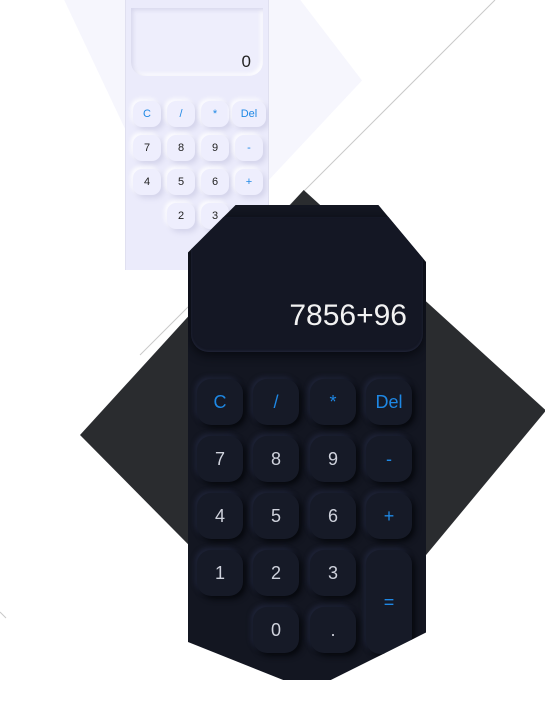  What do you see at coordinates (246, 61) in the screenshot?
I see `light-display-value: 0` at bounding box center [246, 61].